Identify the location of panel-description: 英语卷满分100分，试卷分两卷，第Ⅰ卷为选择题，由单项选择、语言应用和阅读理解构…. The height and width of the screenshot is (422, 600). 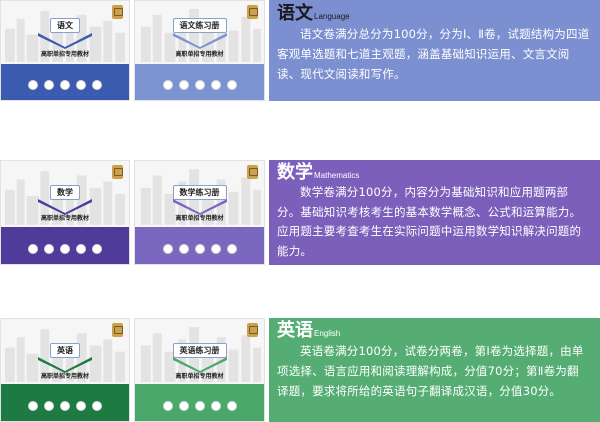
(430, 371).